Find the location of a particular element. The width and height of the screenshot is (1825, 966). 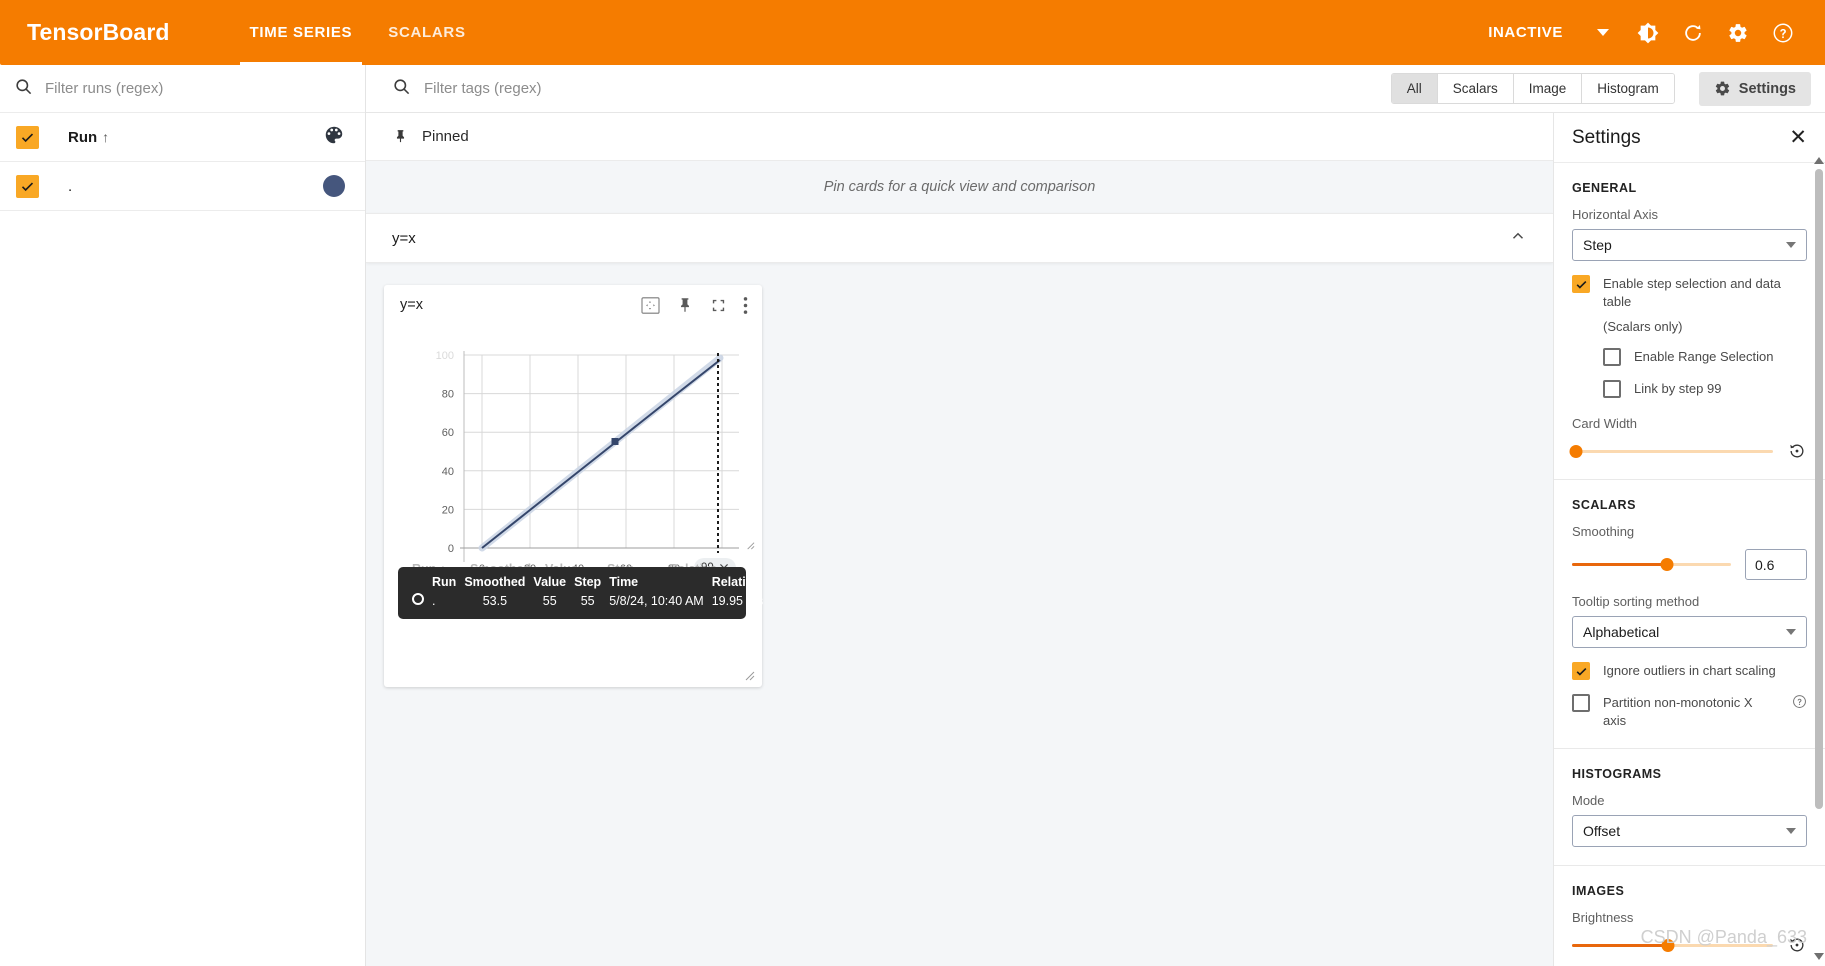

tab-scalars: SCALARS is located at coordinates (426, 32).